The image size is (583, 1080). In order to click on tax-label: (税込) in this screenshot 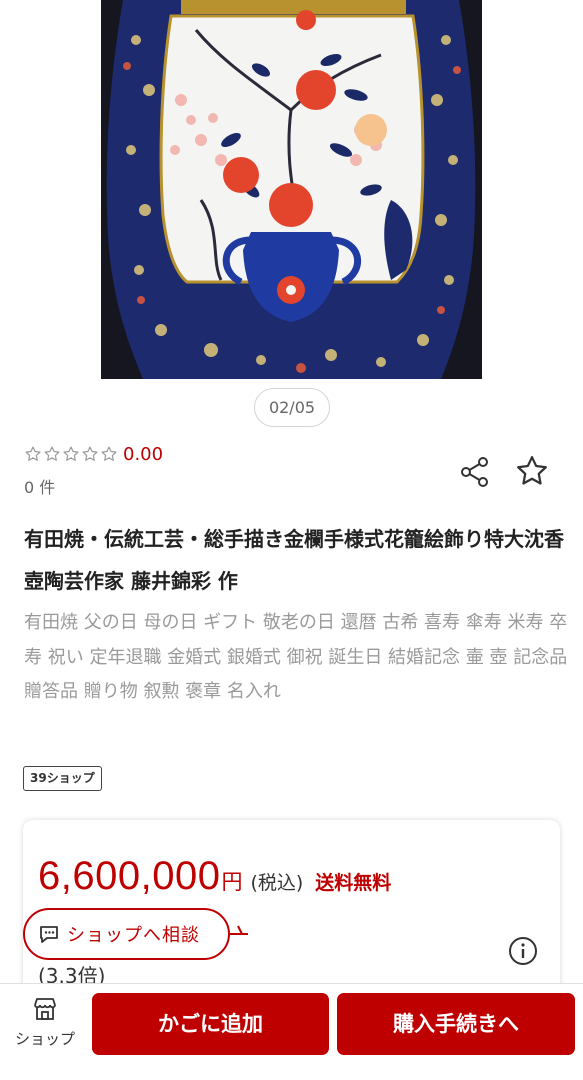, I will do `click(277, 883)`.